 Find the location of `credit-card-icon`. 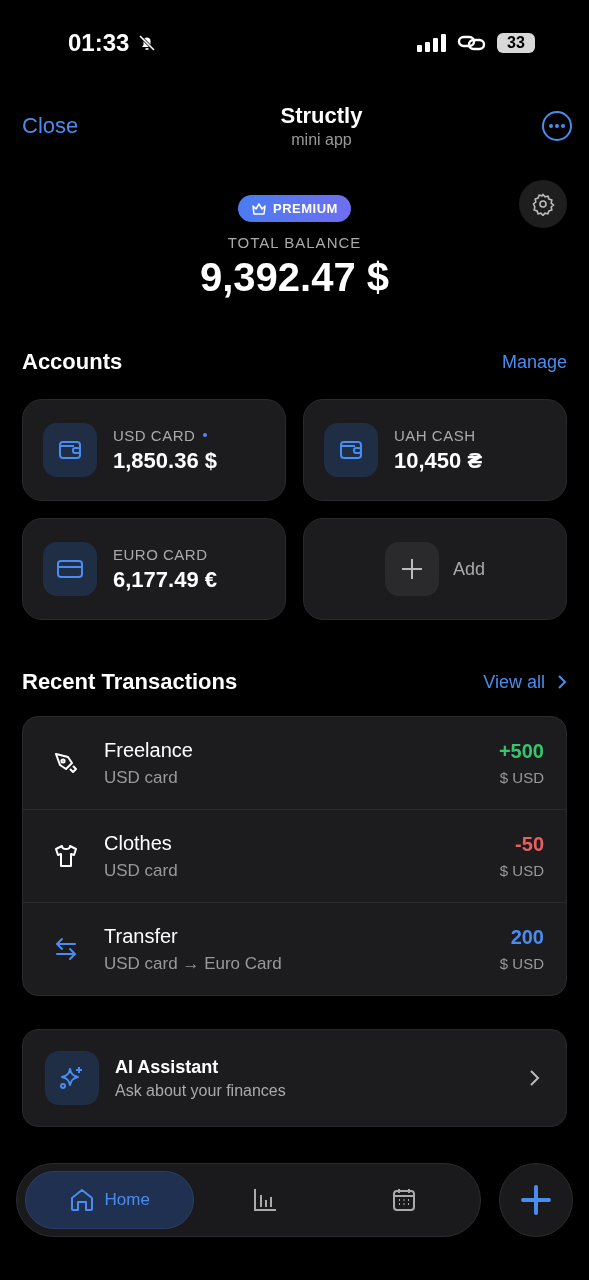

credit-card-icon is located at coordinates (70, 569).